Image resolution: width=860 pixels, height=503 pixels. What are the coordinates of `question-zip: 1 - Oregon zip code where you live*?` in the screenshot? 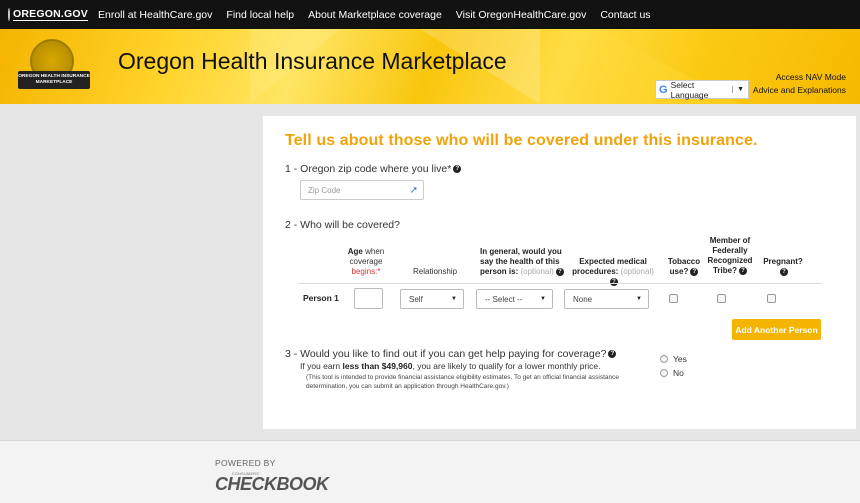 It's located at (373, 169).